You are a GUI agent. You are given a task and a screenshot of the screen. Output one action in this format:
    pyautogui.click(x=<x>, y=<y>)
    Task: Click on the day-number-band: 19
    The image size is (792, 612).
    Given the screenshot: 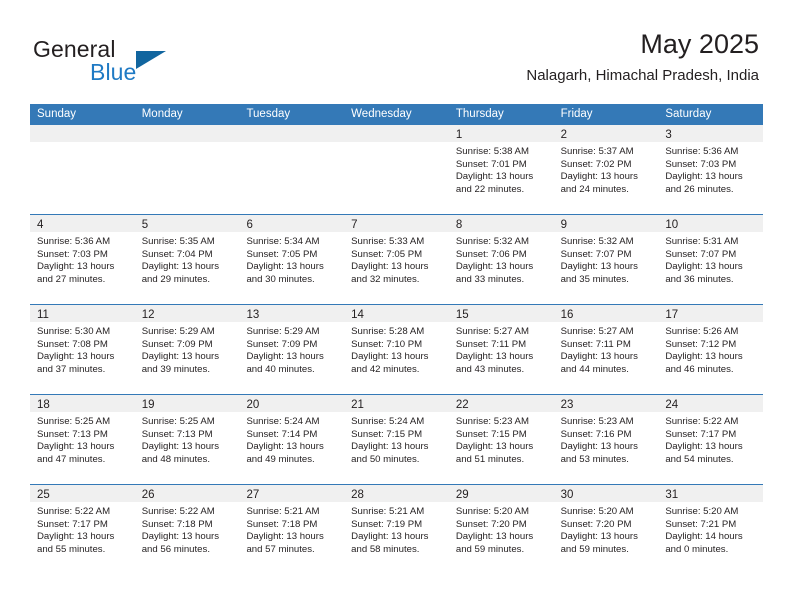 What is the action you would take?
    pyautogui.click(x=187, y=403)
    